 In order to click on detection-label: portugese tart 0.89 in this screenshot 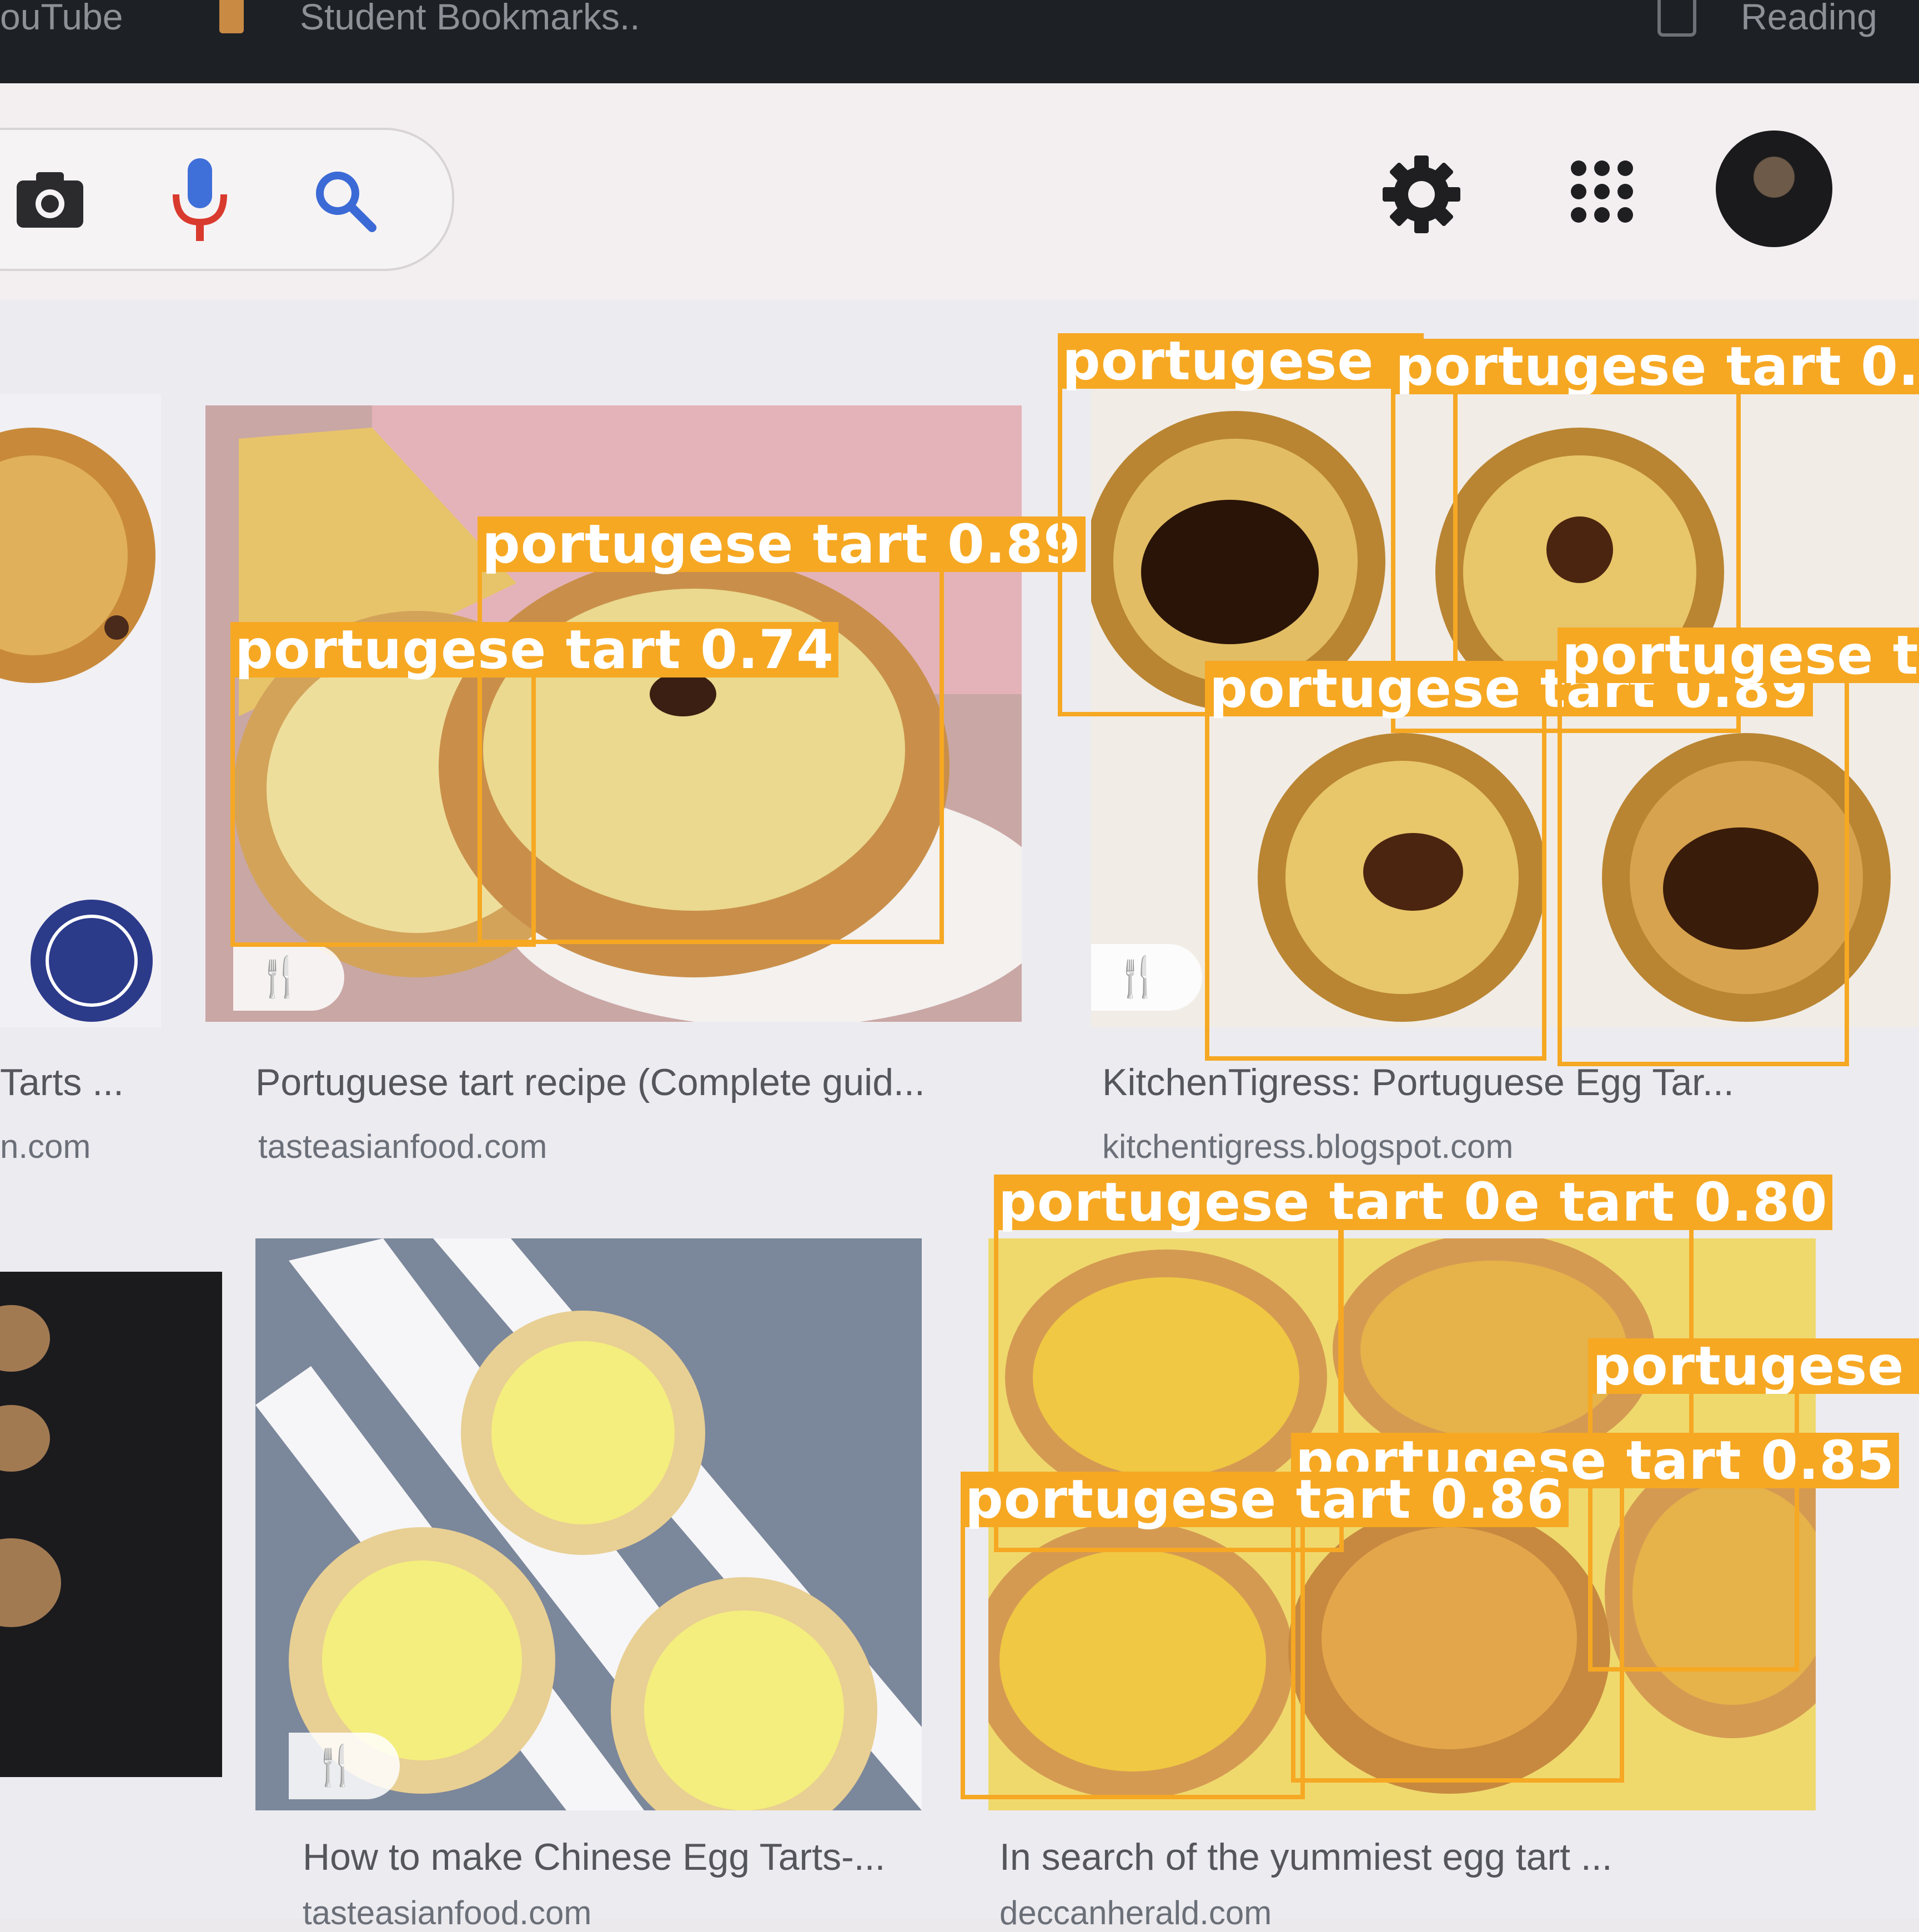, I will do `click(782, 544)`.